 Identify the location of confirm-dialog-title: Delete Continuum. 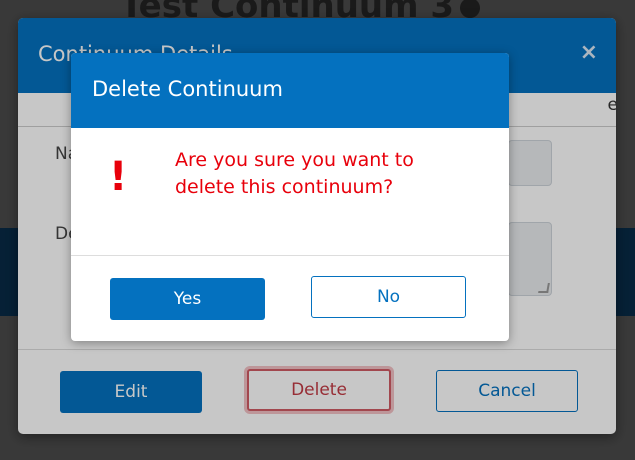
(187, 89).